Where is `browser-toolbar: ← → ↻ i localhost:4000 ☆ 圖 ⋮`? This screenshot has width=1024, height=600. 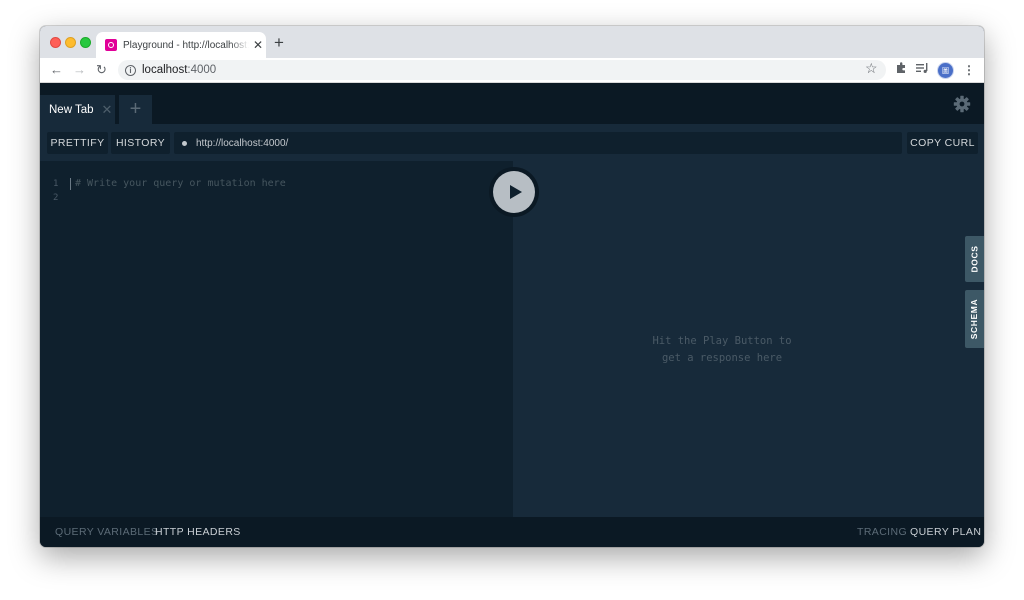 browser-toolbar: ← → ↻ i localhost:4000 ☆ 圖 ⋮ is located at coordinates (512, 70).